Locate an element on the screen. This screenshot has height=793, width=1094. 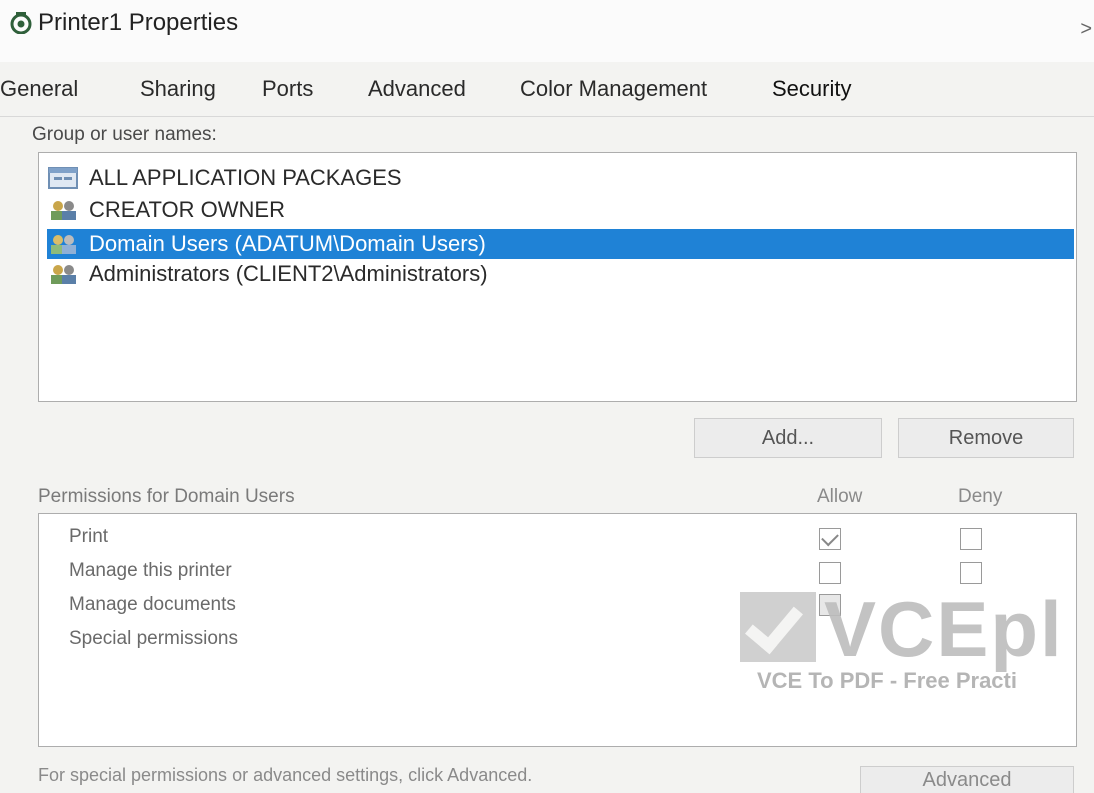
allow-column-header: Allow is located at coordinates (840, 496).